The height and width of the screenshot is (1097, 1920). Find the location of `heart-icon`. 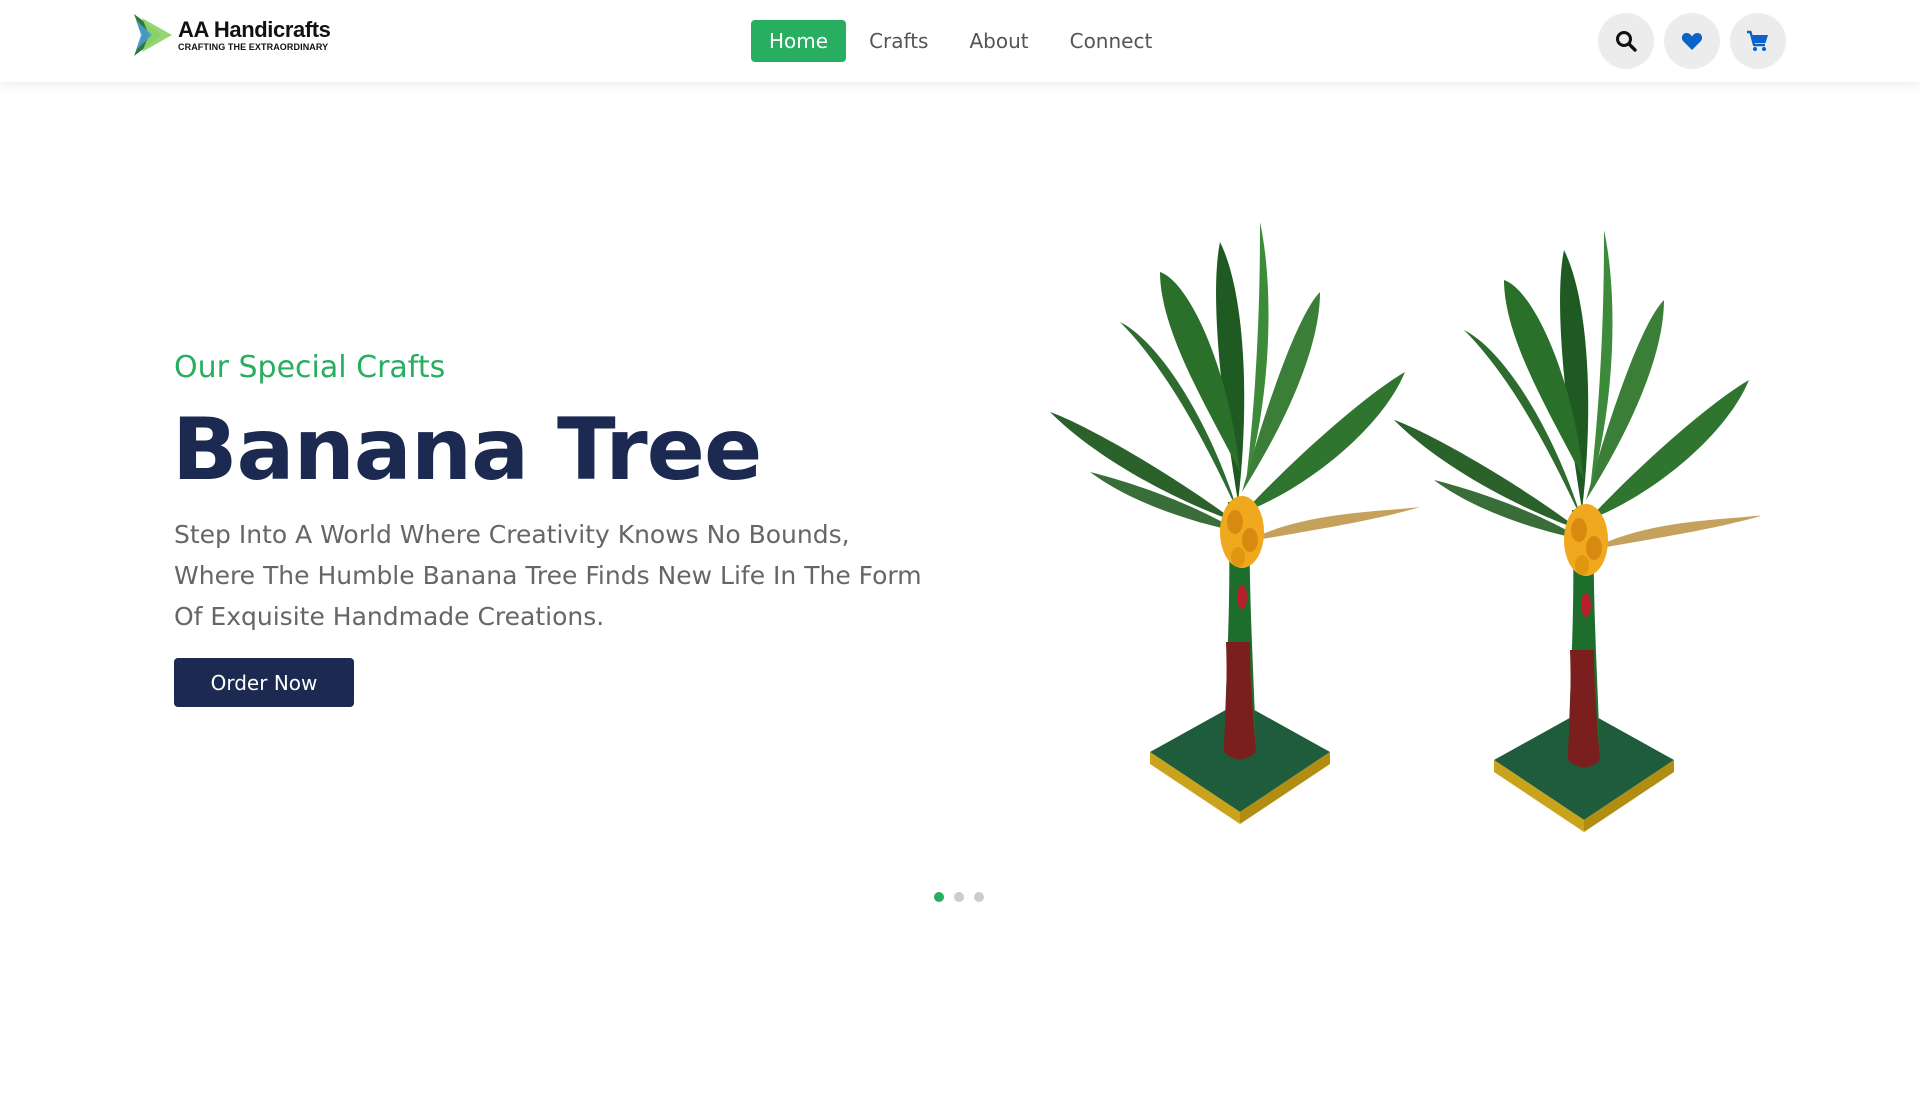

heart-icon is located at coordinates (1692, 41).